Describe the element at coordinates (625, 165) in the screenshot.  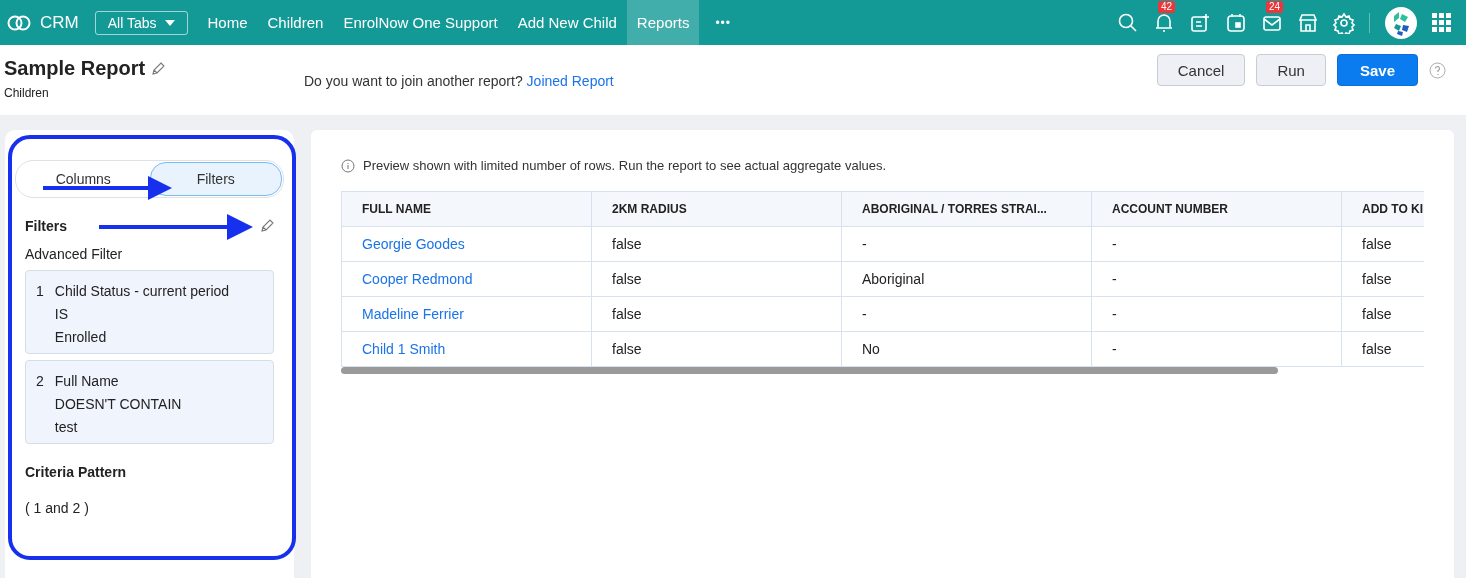
I see `preview-note: Preview shown with limited number of rows. Run the report to see actual aggregate values.` at that location.